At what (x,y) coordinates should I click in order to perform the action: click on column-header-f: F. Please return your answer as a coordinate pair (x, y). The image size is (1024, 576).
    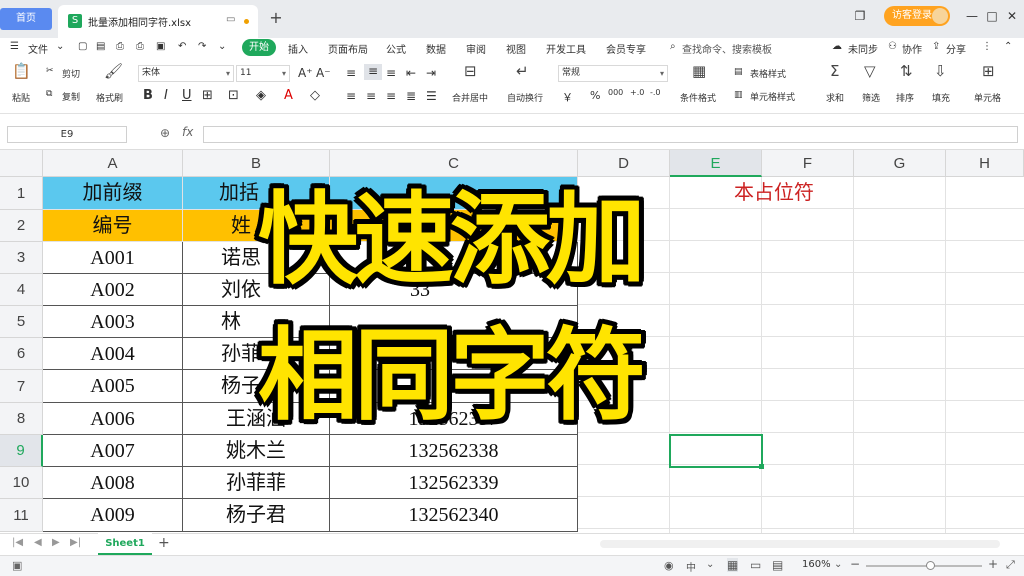
    Looking at the image, I should click on (808, 163).